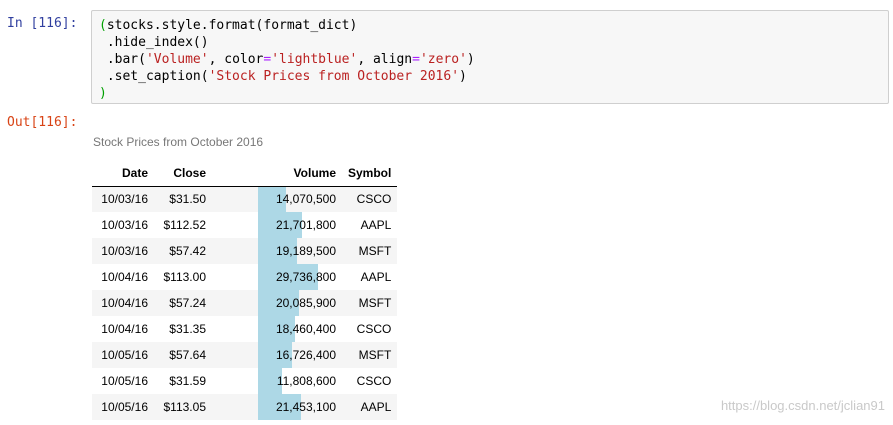 The width and height of the screenshot is (893, 425). Describe the element at coordinates (183, 199) in the screenshot. I see `cell-close: $31.50` at that location.